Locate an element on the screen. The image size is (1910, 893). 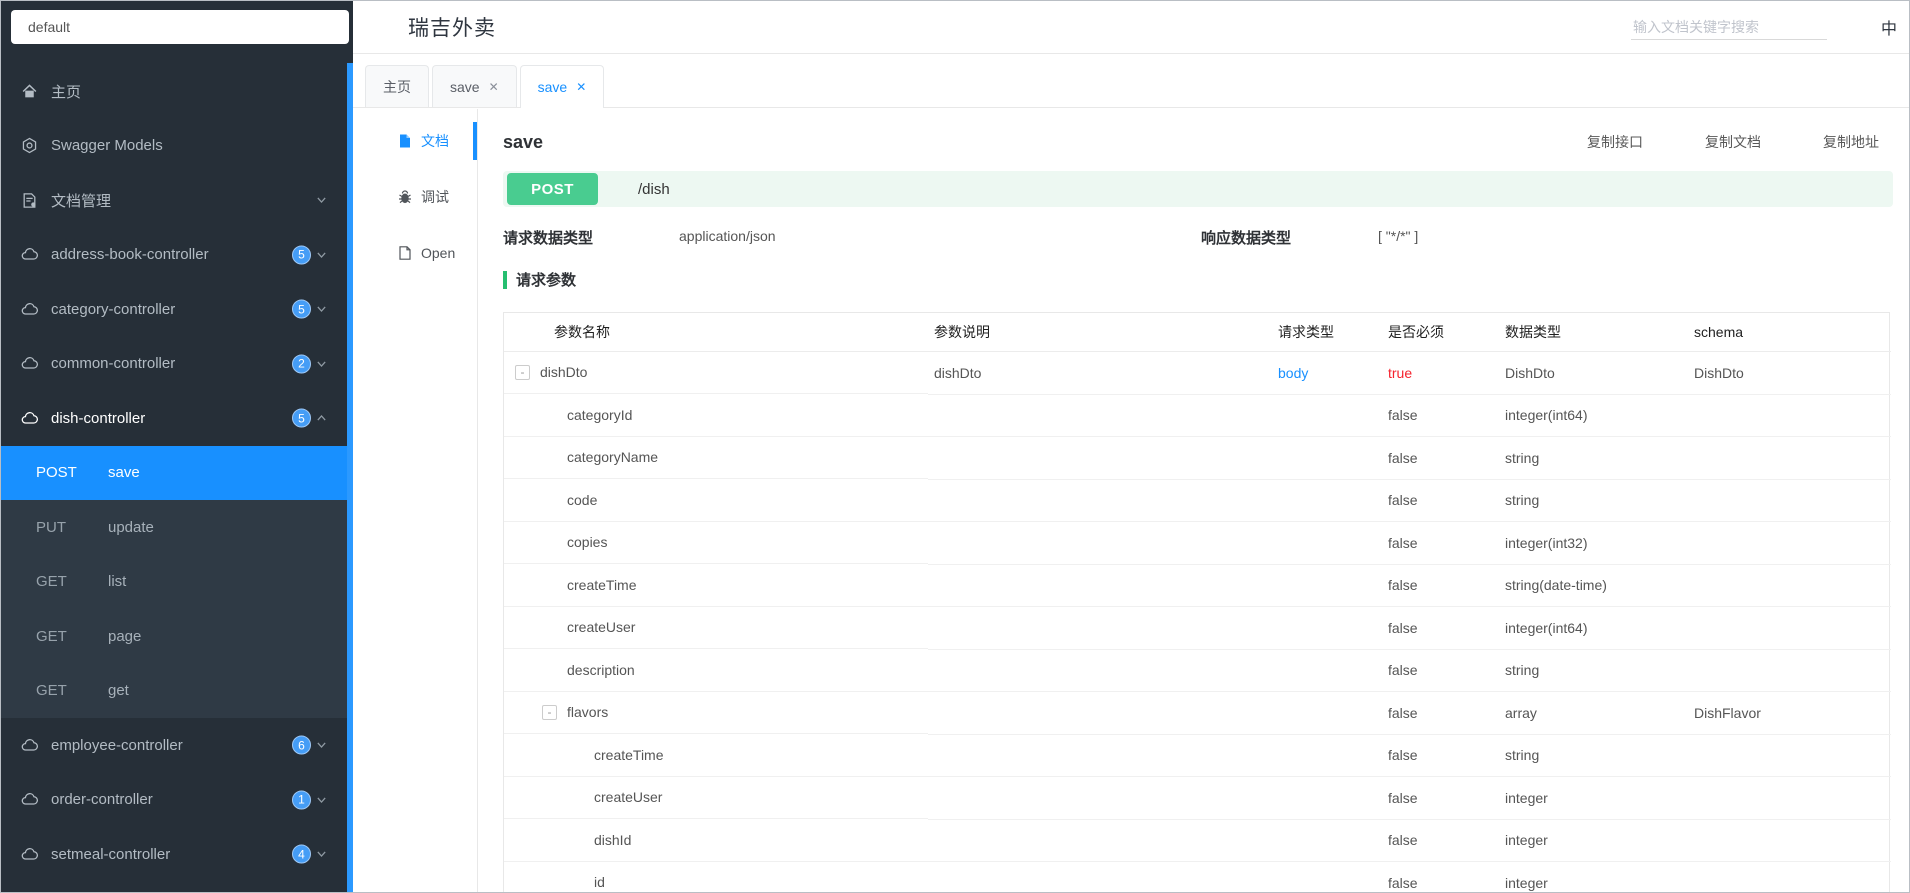
param-name-cell: createUser is located at coordinates (716, 628).